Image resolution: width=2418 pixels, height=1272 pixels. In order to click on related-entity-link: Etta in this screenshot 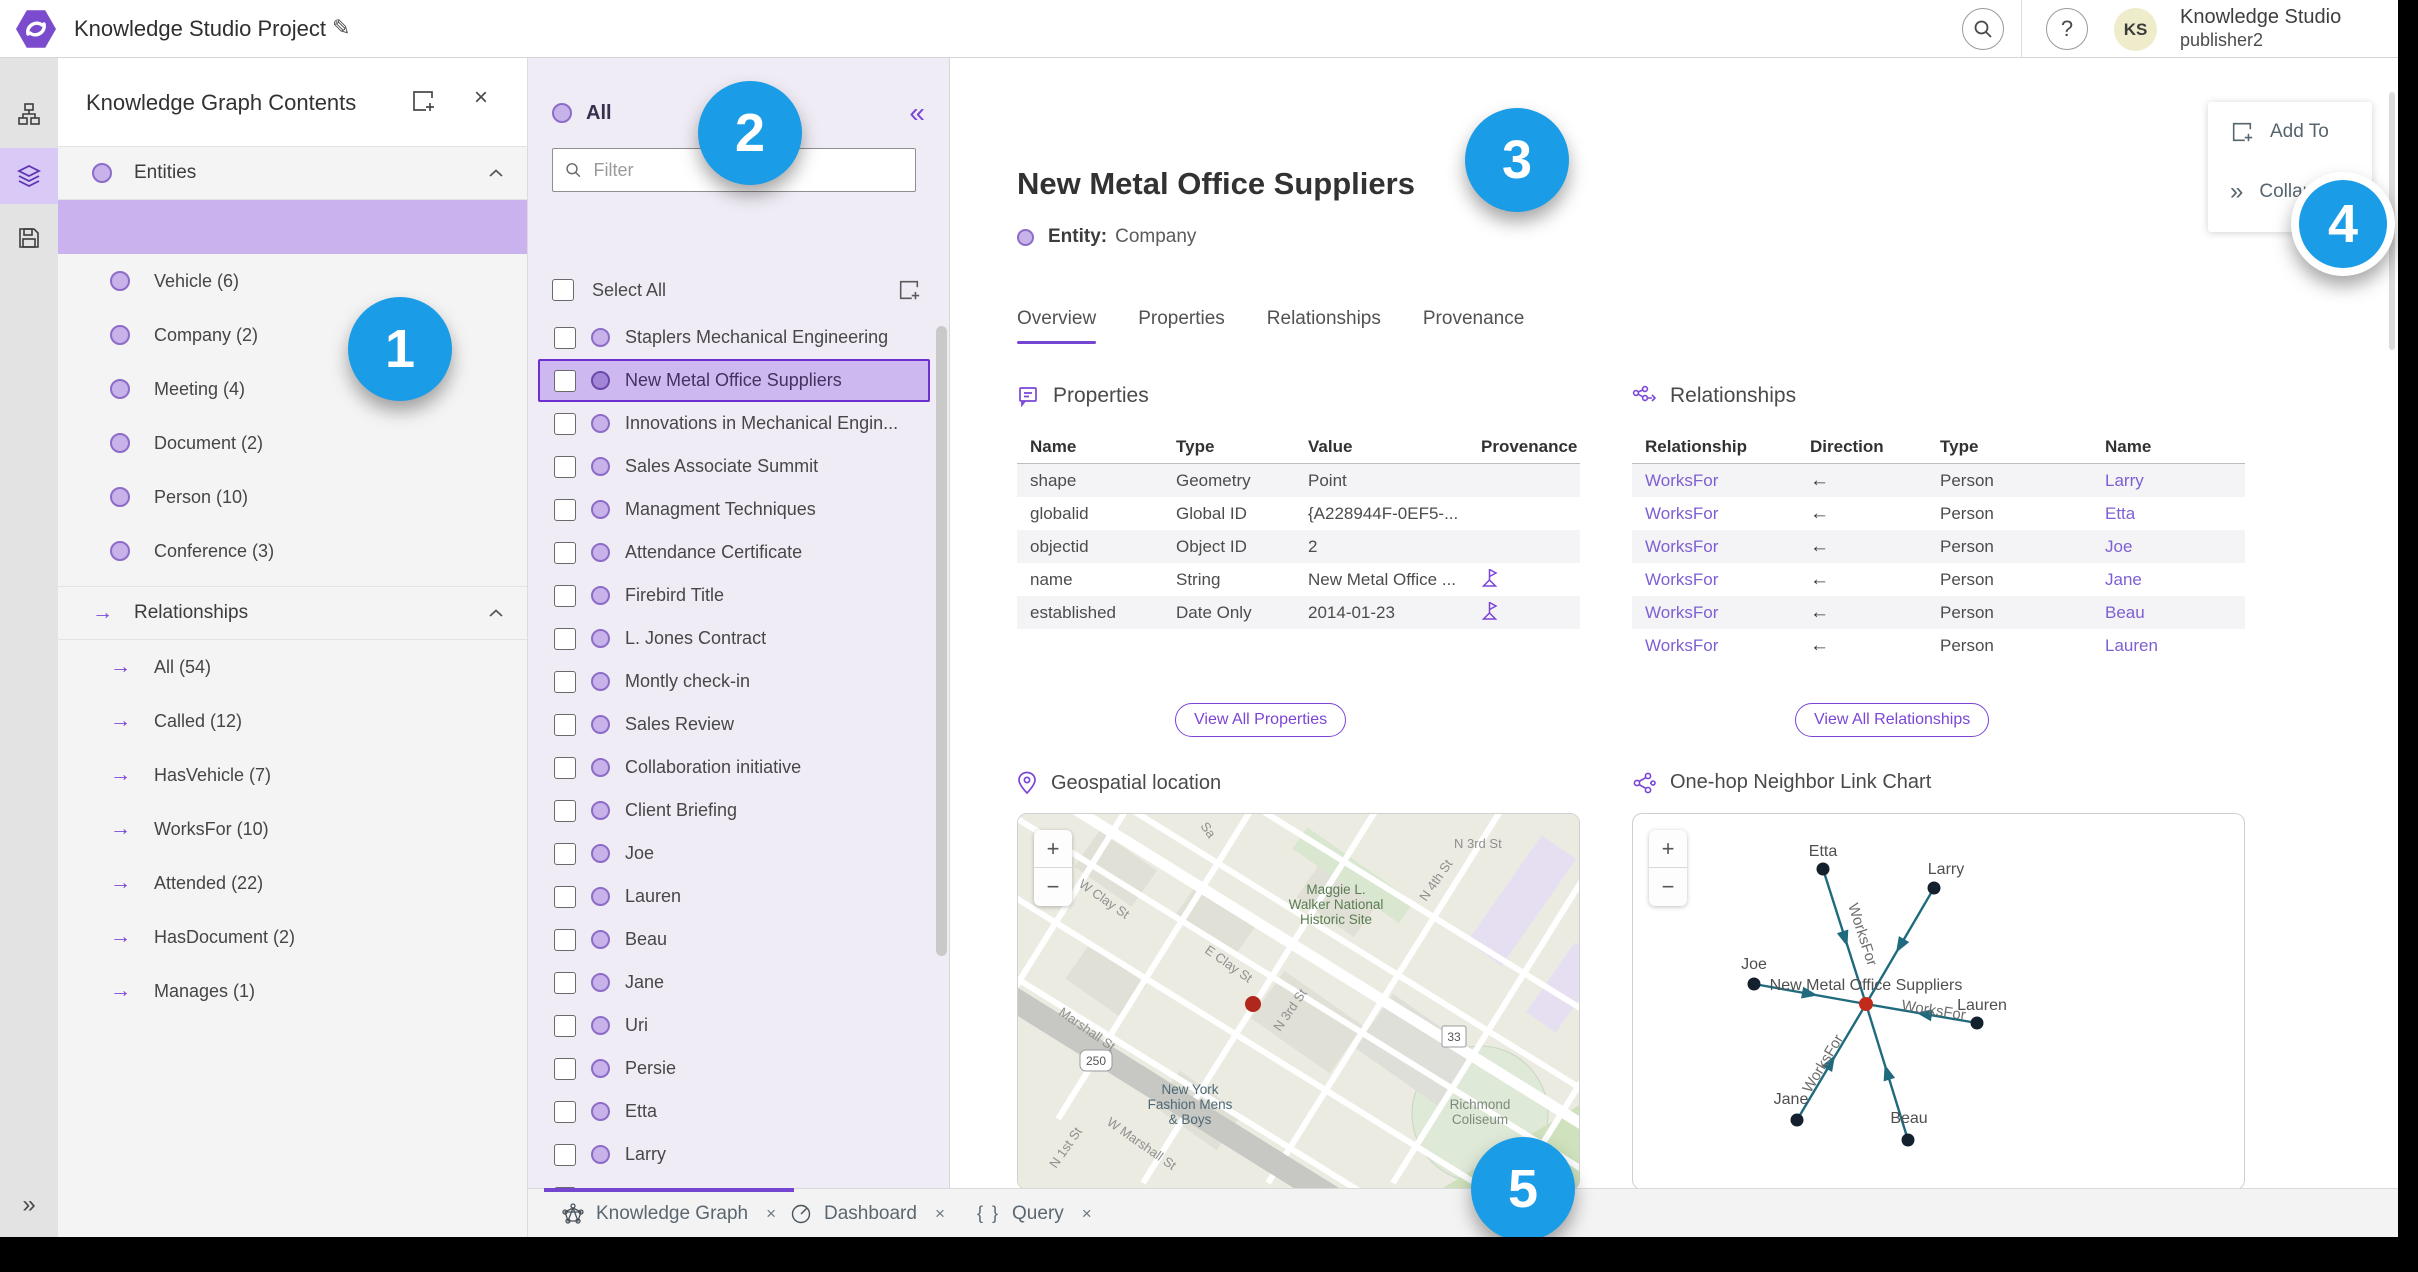, I will do `click(2168, 514)`.